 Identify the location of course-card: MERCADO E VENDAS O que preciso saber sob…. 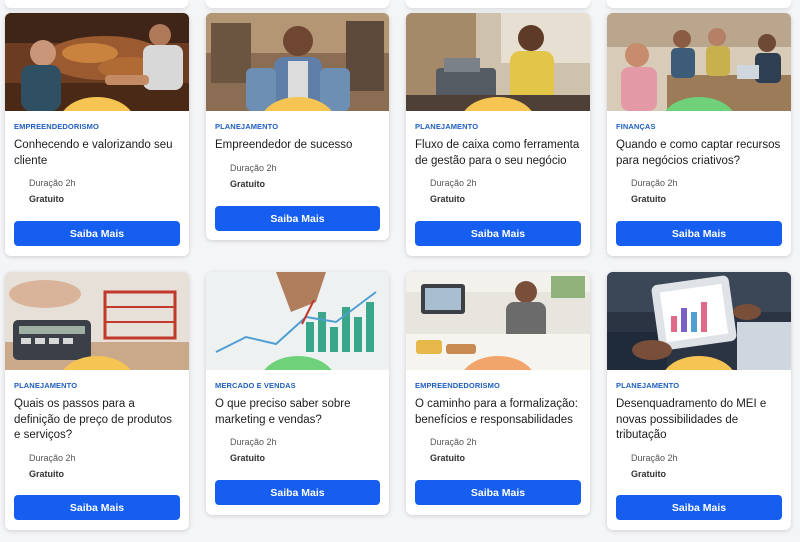
(297, 393).